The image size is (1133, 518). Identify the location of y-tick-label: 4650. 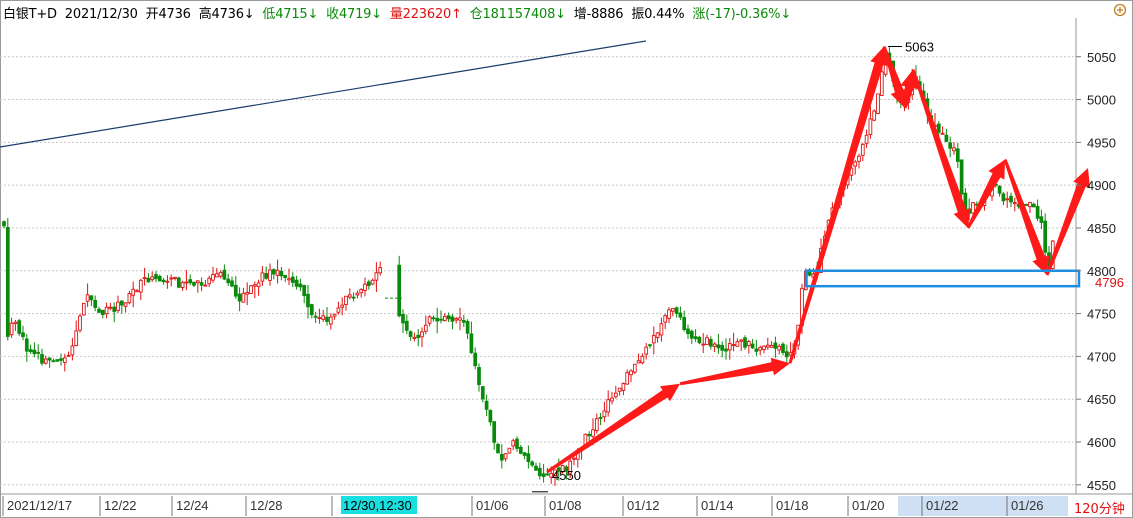
(1101, 399).